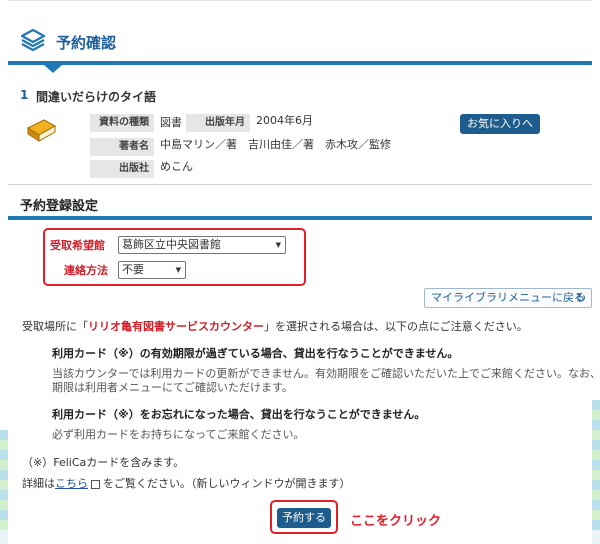 Image resolution: width=600 pixels, height=544 pixels. I want to click on notice-detail: 詳細はこちら をご覧ください。（新しいウィンドウが開きます）, so click(186, 483).